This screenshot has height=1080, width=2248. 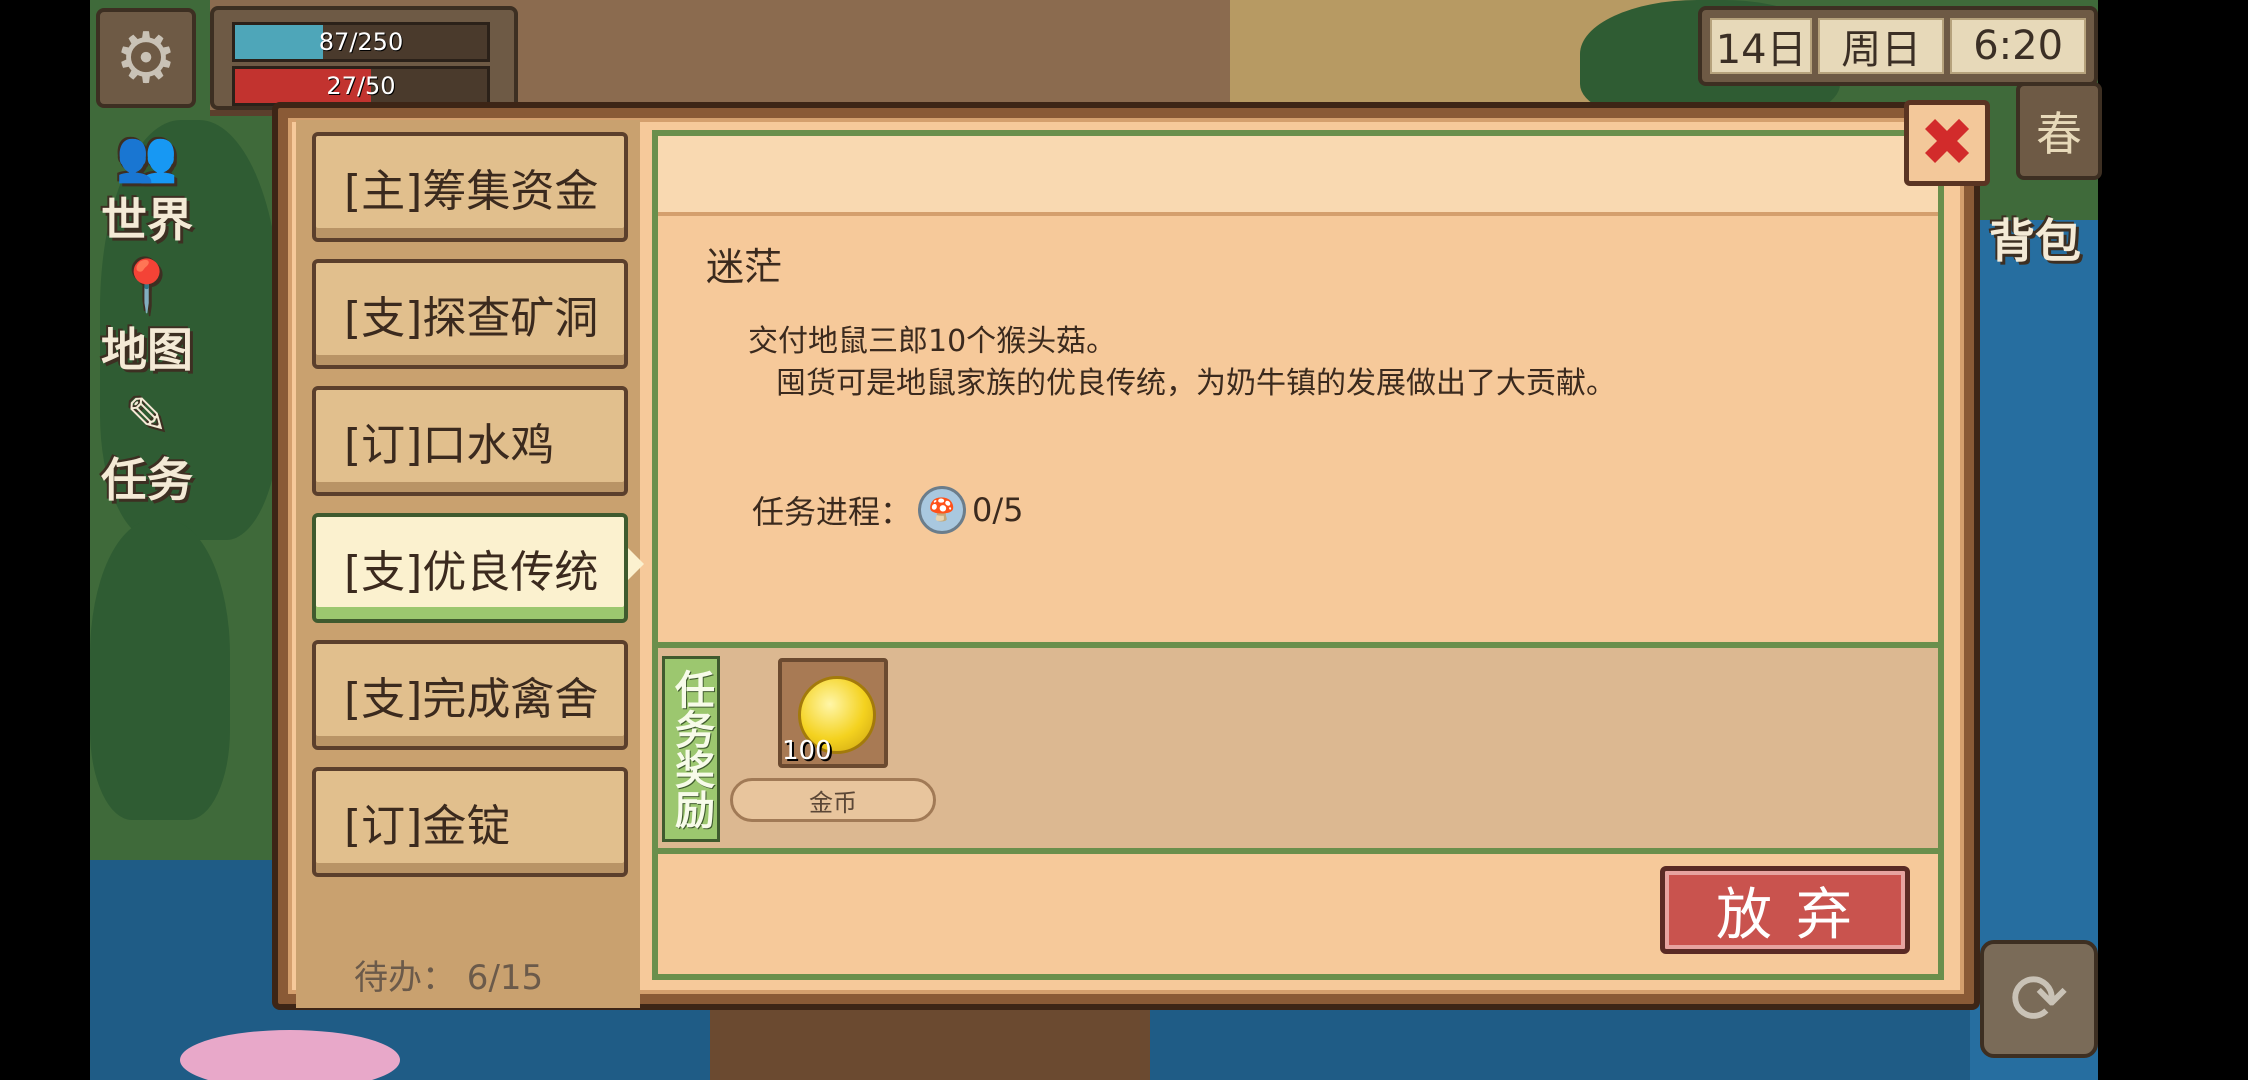 What do you see at coordinates (471, 318) in the screenshot?
I see `quest-item-label: [支]探查矿洞` at bounding box center [471, 318].